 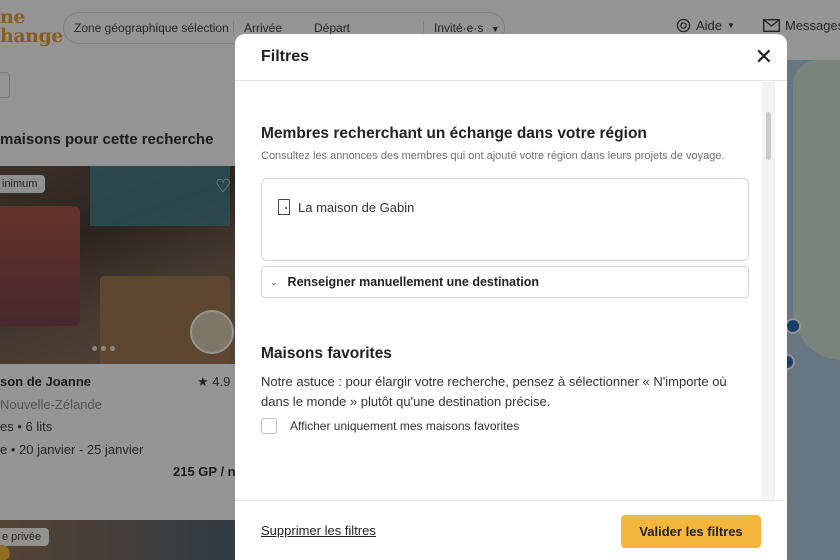 What do you see at coordinates (768, 291) in the screenshot?
I see `scrollbar` at bounding box center [768, 291].